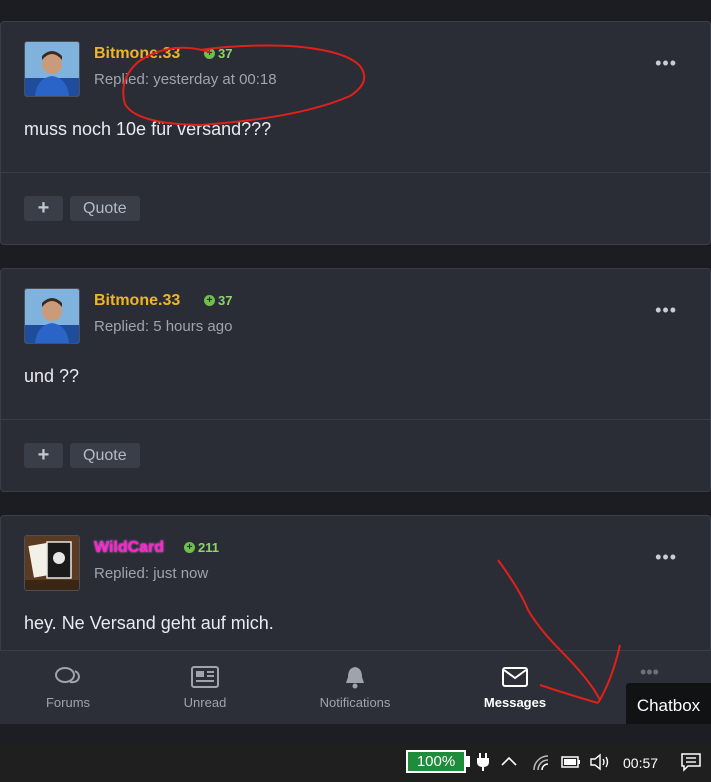 The height and width of the screenshot is (782, 711). What do you see at coordinates (355, 733) in the screenshot?
I see `page-gap` at bounding box center [355, 733].